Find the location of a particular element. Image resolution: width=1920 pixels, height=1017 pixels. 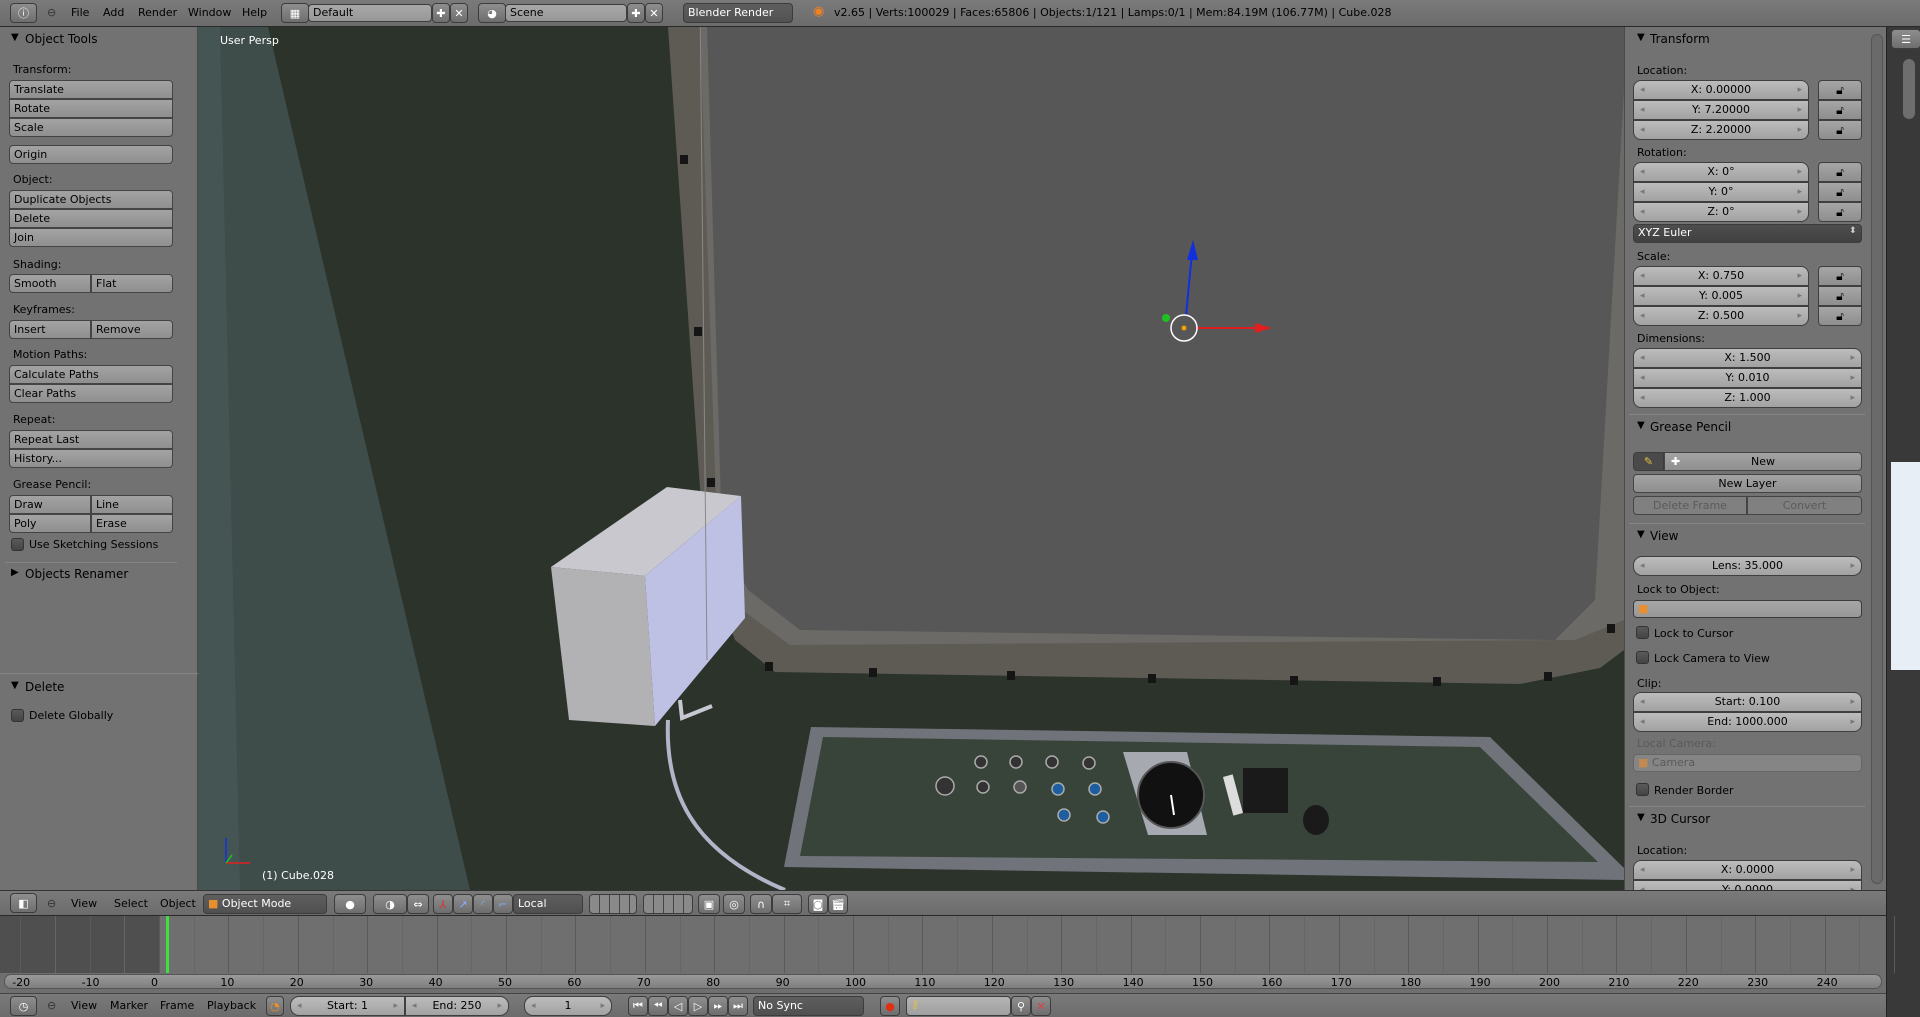

keying-set-field: ⚷ is located at coordinates (958, 1006).